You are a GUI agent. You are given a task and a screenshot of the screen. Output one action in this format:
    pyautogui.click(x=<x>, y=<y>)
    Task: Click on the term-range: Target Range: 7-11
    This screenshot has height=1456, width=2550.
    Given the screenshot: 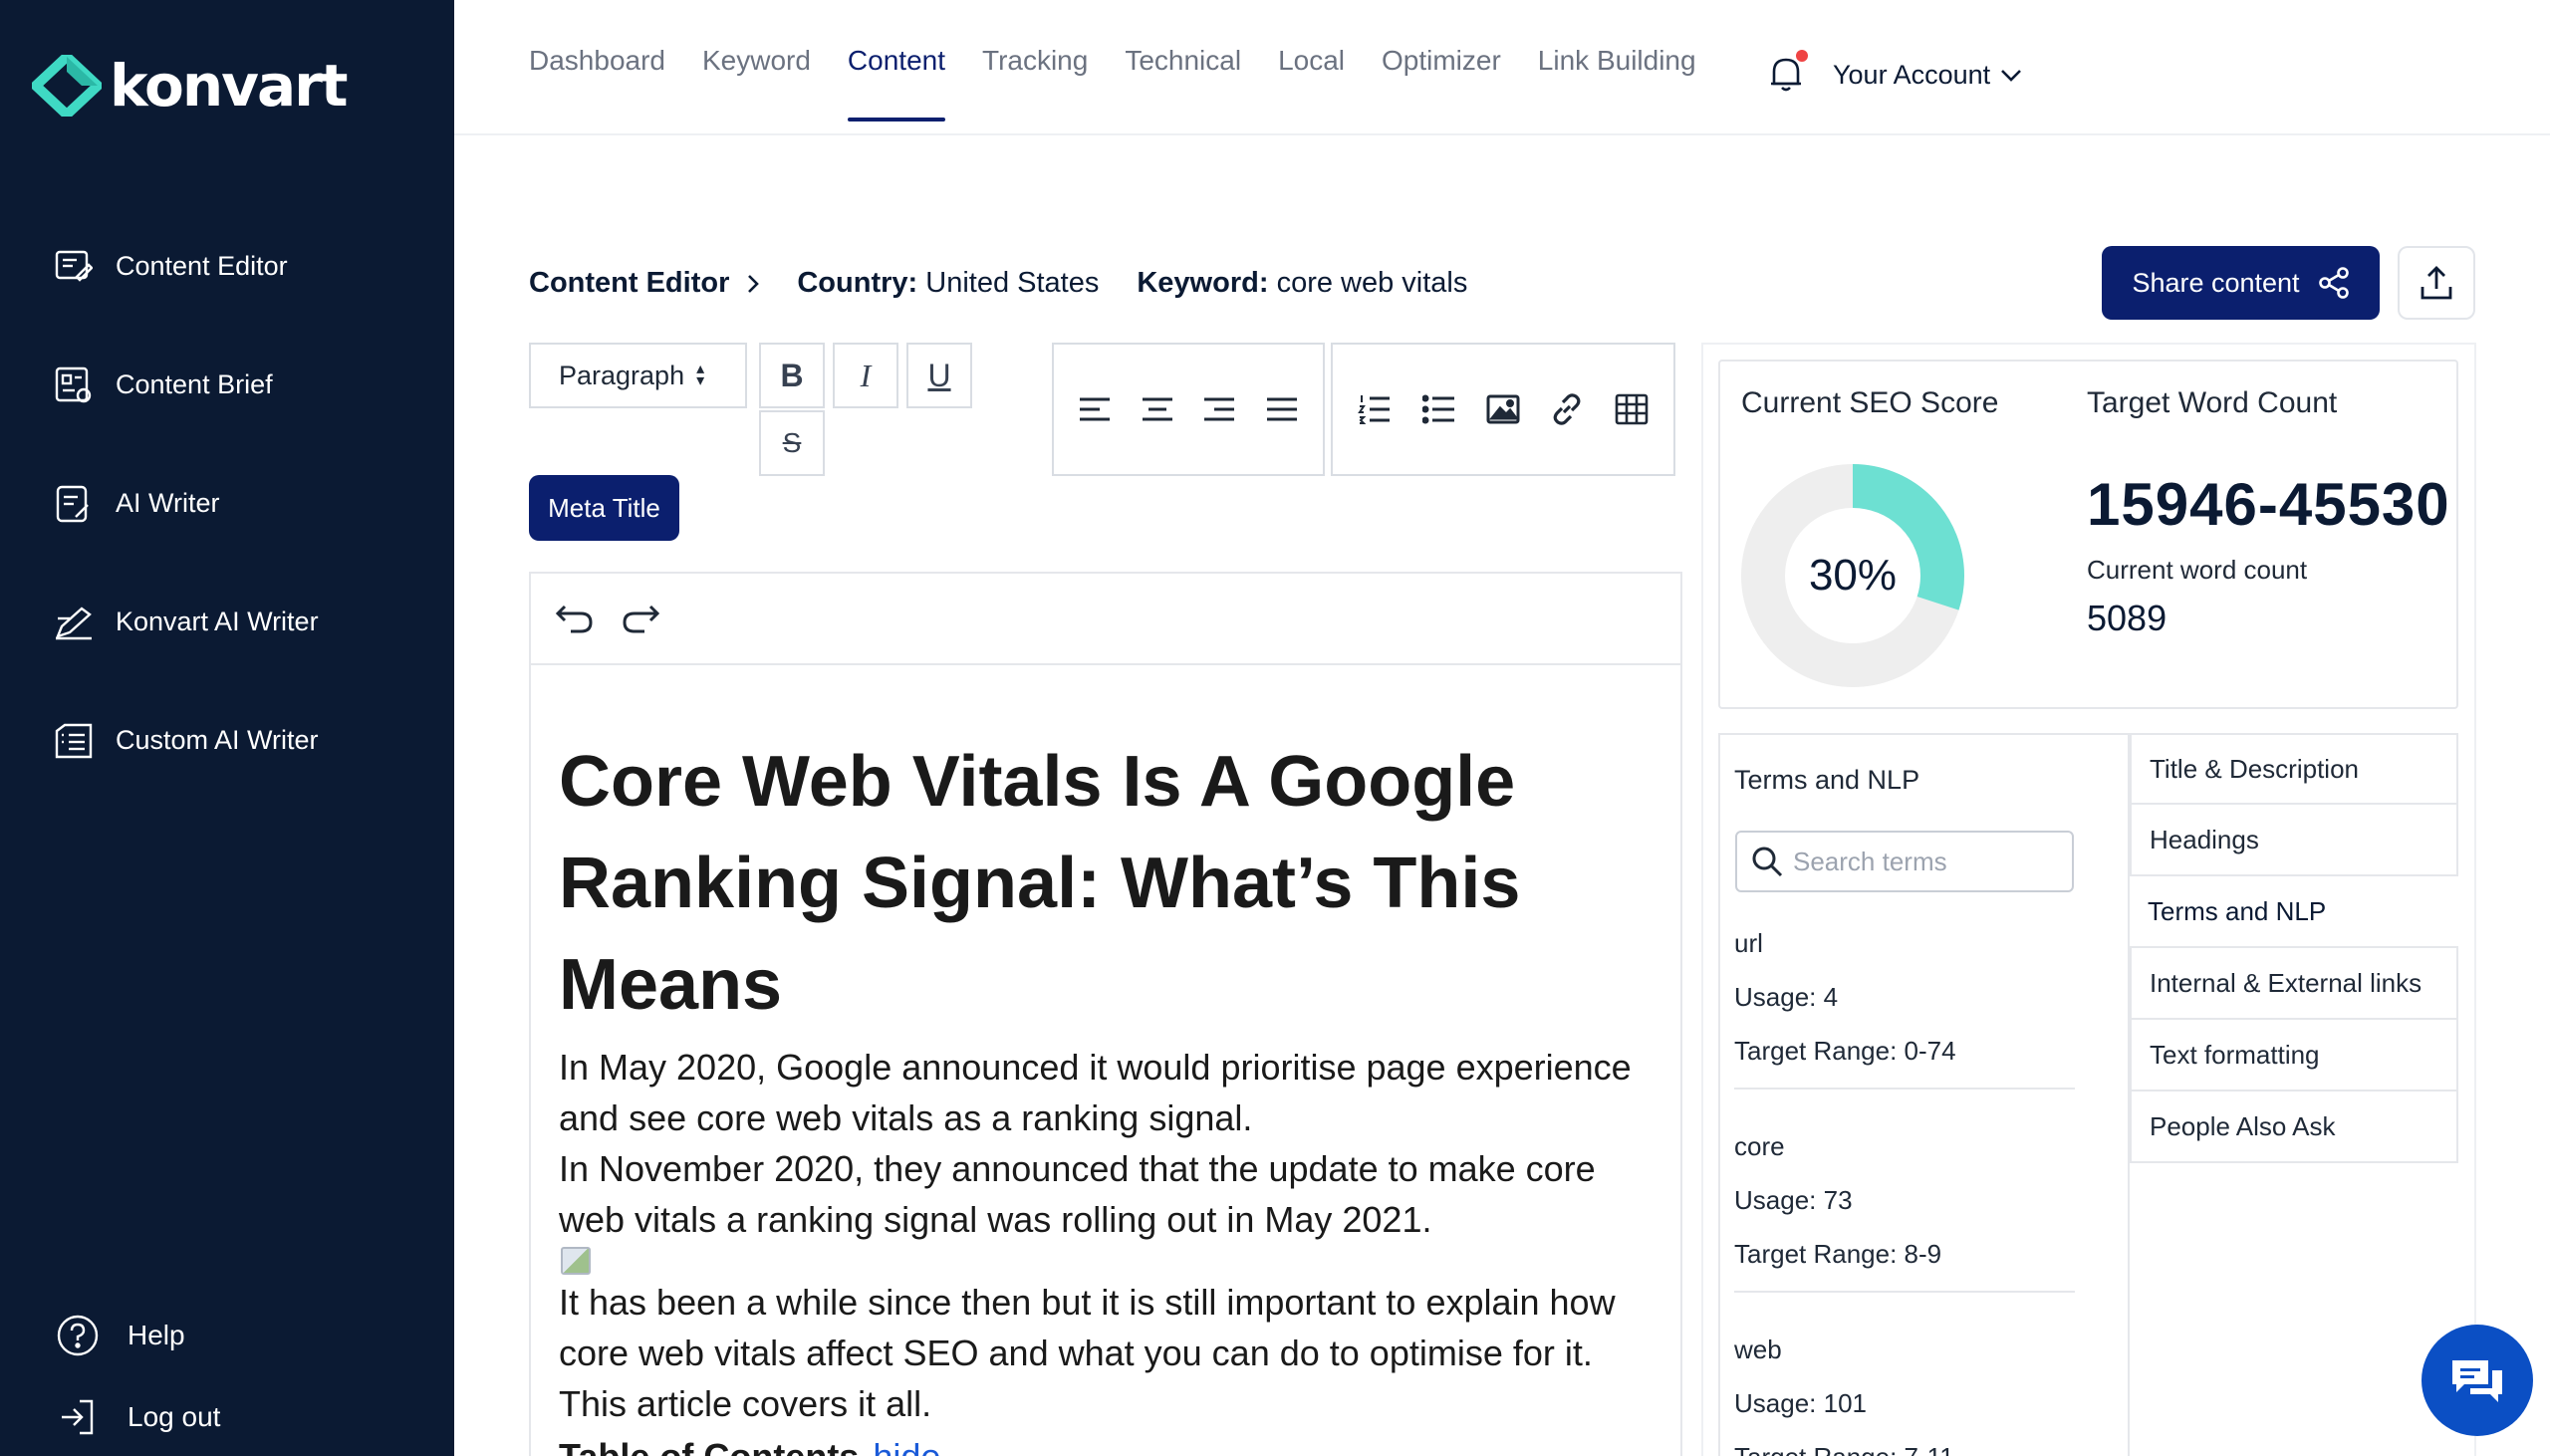 What is the action you would take?
    pyautogui.click(x=1904, y=1443)
    